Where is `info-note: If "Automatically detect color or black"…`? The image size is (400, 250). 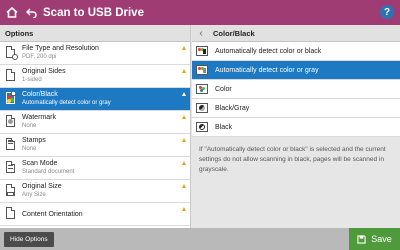
info-note: If "Automatically detect color or black"… is located at coordinates (292, 159).